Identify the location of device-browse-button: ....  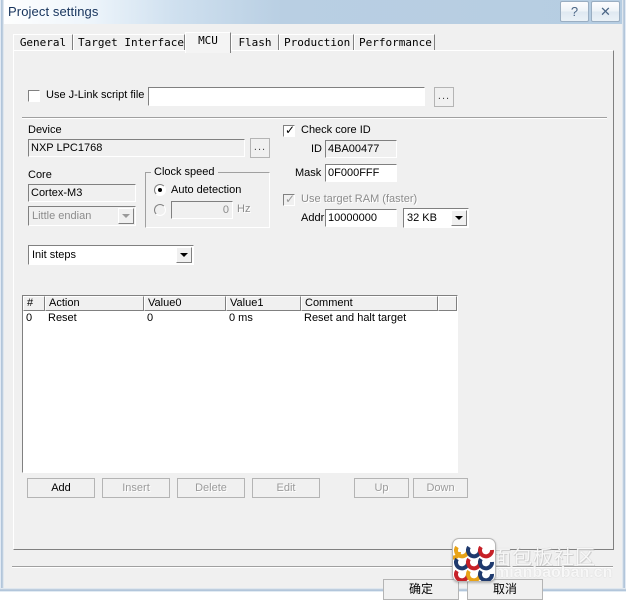
(260, 148).